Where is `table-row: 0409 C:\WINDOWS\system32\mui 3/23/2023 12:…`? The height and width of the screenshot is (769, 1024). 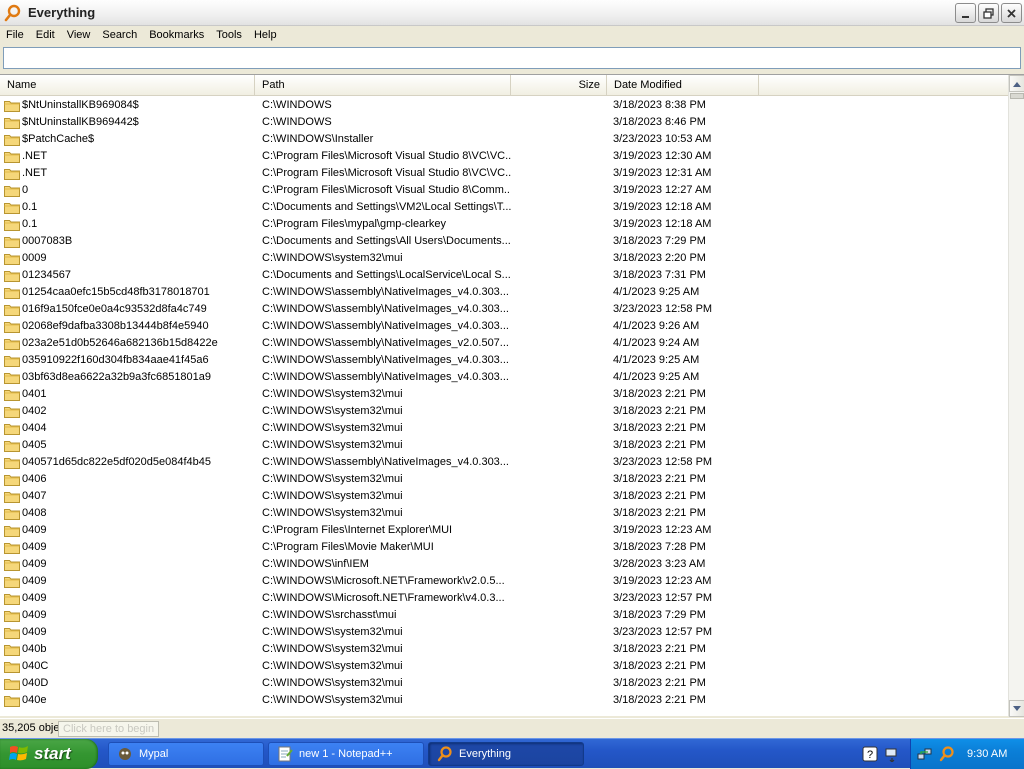 table-row: 0409 C:\WINDOWS\system32\mui 3/23/2023 12:… is located at coordinates (504, 632).